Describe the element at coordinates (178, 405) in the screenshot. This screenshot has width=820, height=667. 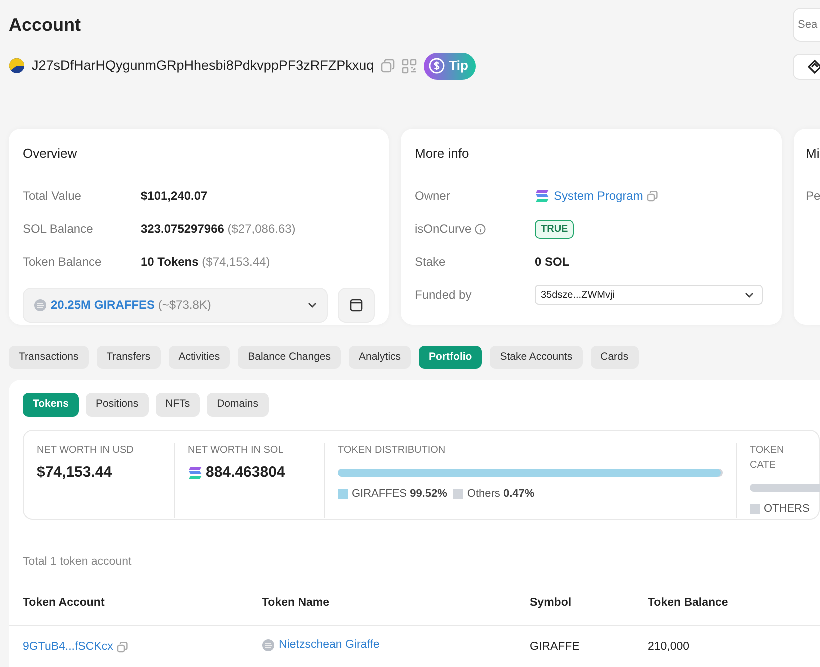
I see `tab: NFTs` at that location.